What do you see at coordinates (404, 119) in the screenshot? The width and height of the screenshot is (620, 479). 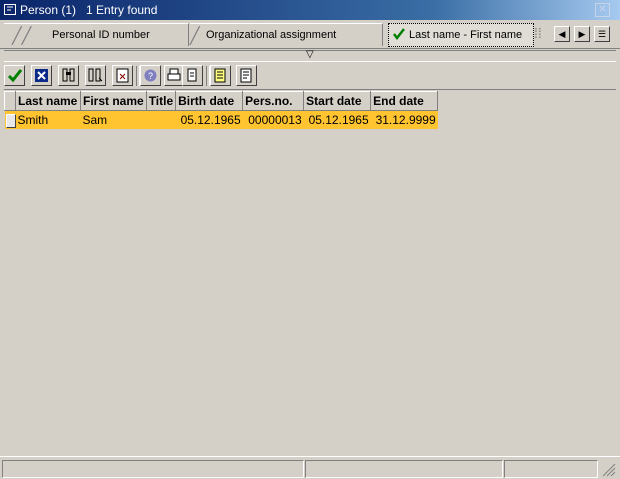 I see `cell-end-date: 31.12.9999` at bounding box center [404, 119].